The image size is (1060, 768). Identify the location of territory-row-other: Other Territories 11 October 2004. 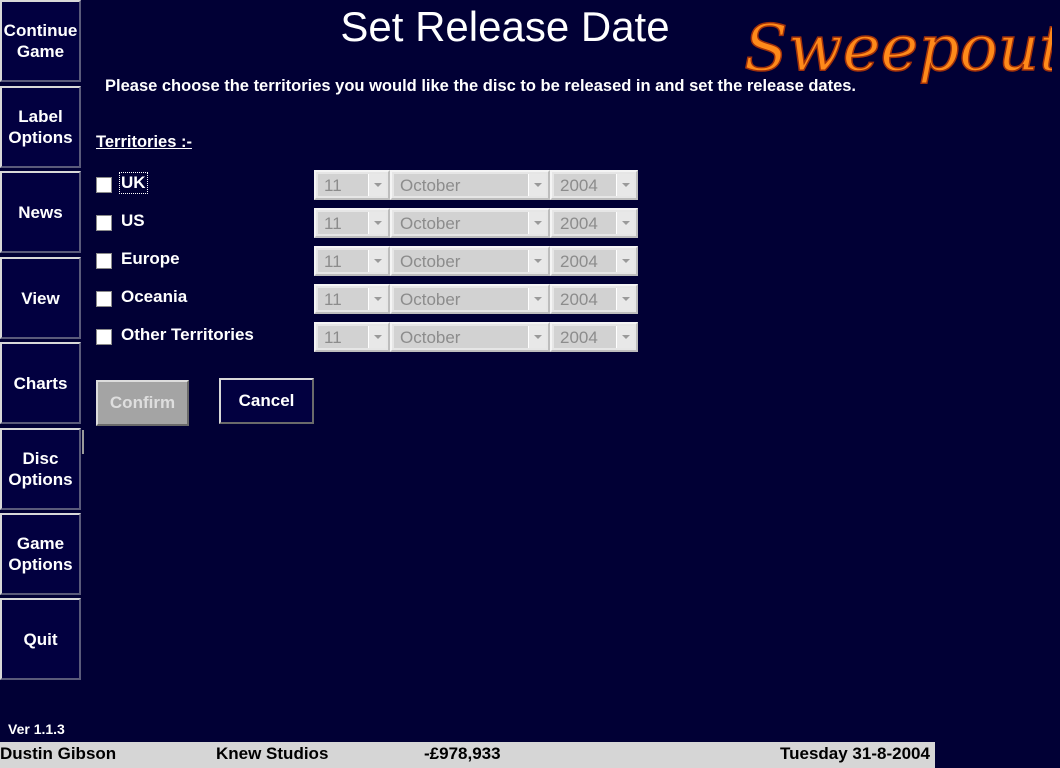
(376, 336).